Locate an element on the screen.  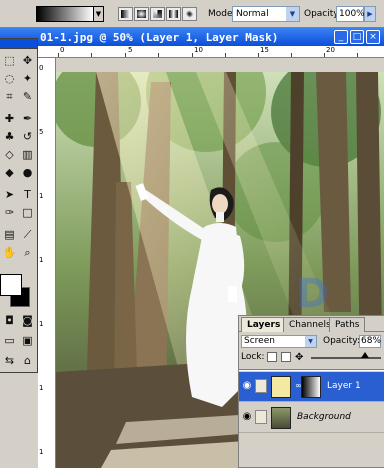
gradient-icon: ▥ is located at coordinates (27, 154).